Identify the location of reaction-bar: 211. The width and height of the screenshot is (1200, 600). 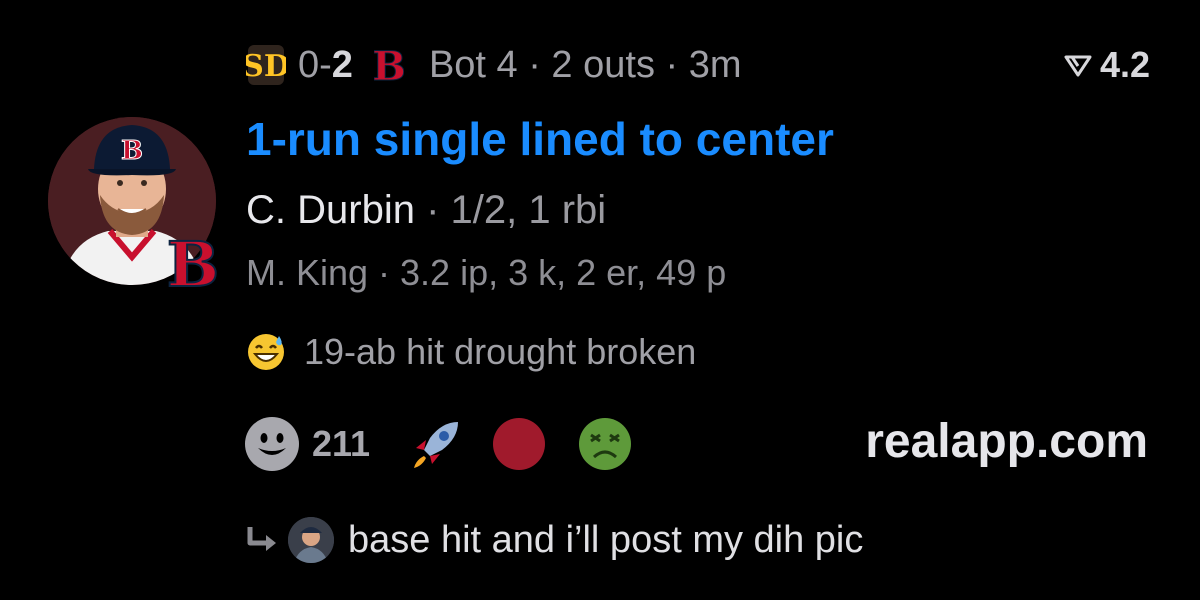
(438, 444).